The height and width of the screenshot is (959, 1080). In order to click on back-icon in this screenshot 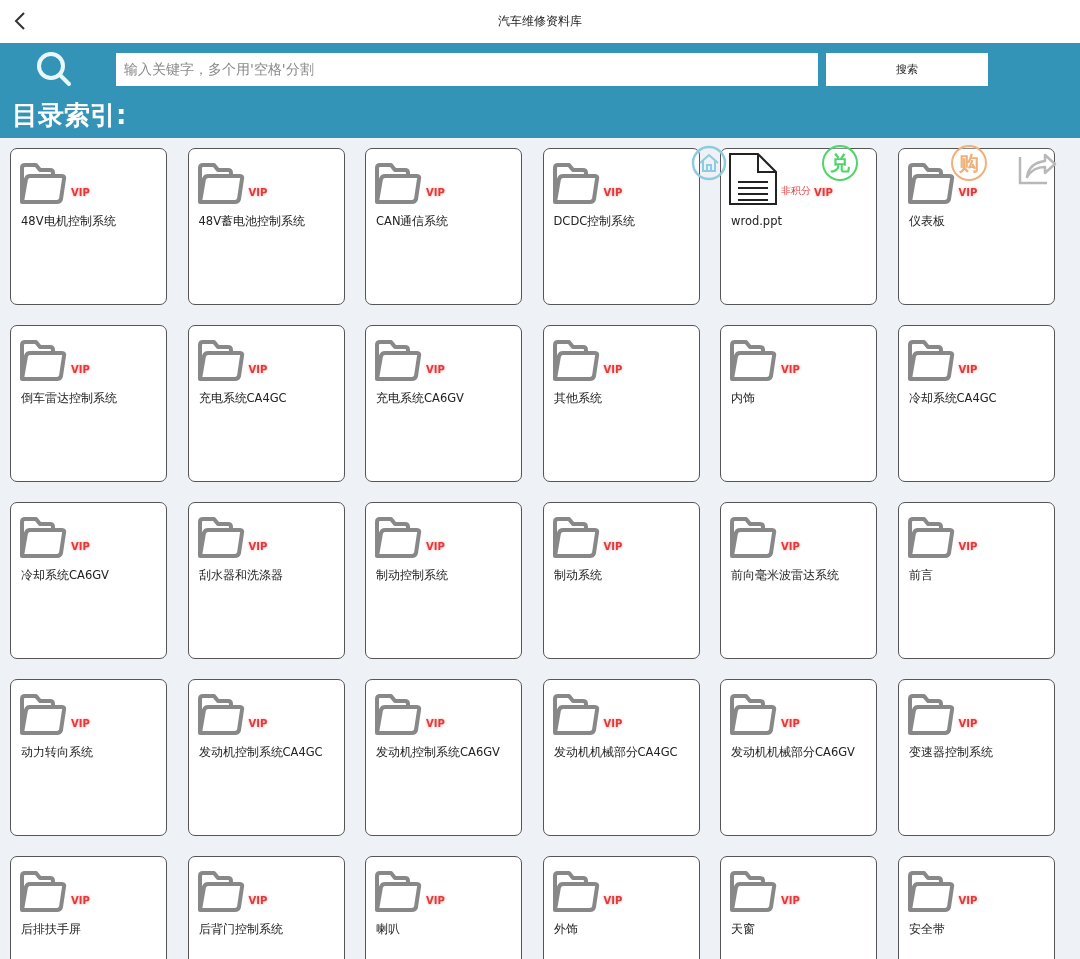, I will do `click(20, 21)`.